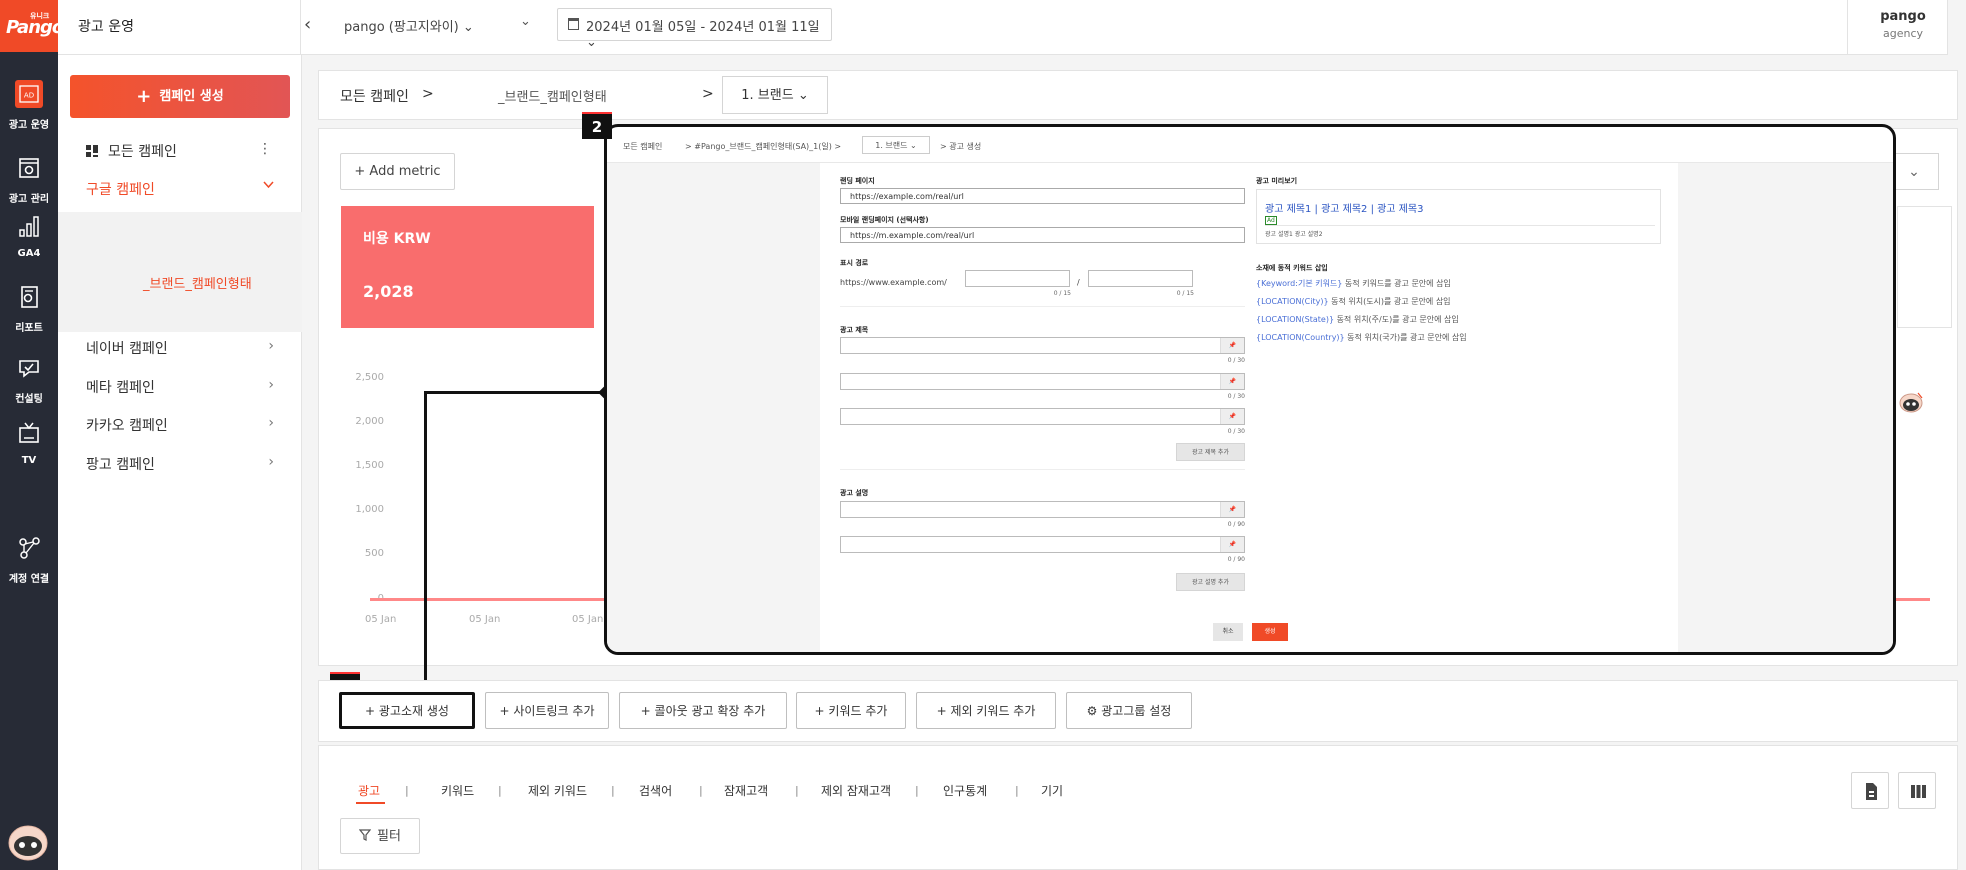 The image size is (1966, 870). I want to click on char-count: 0 / 90, so click(1236, 524).